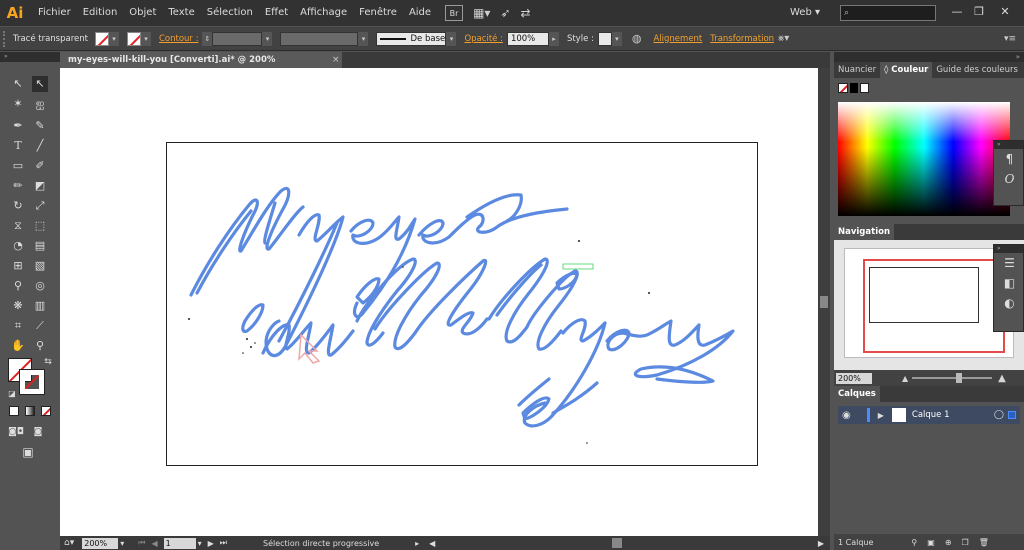 This screenshot has width=1024, height=550. What do you see at coordinates (18, 84) in the screenshot?
I see `selection-tool-icon: ↖` at bounding box center [18, 84].